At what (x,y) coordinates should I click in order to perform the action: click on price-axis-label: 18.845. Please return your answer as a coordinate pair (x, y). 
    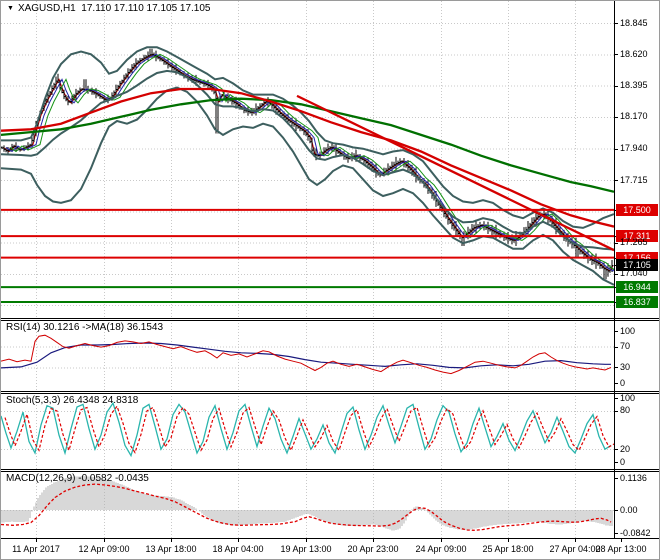
    Looking at the image, I should click on (634, 22).